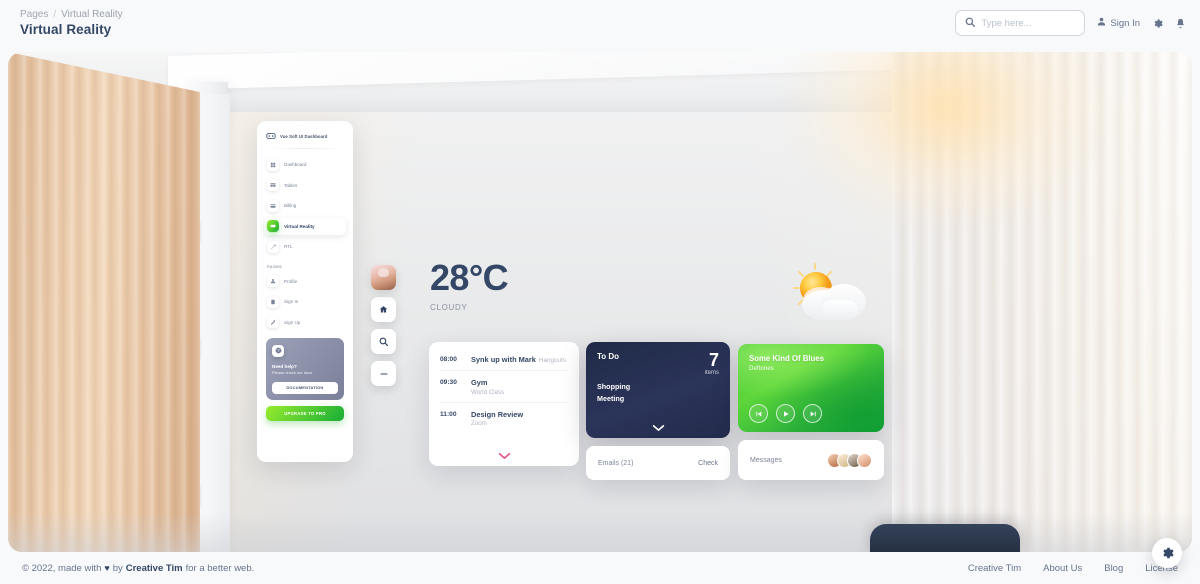  I want to click on sidebar-item-label: Sign Up, so click(292, 322).